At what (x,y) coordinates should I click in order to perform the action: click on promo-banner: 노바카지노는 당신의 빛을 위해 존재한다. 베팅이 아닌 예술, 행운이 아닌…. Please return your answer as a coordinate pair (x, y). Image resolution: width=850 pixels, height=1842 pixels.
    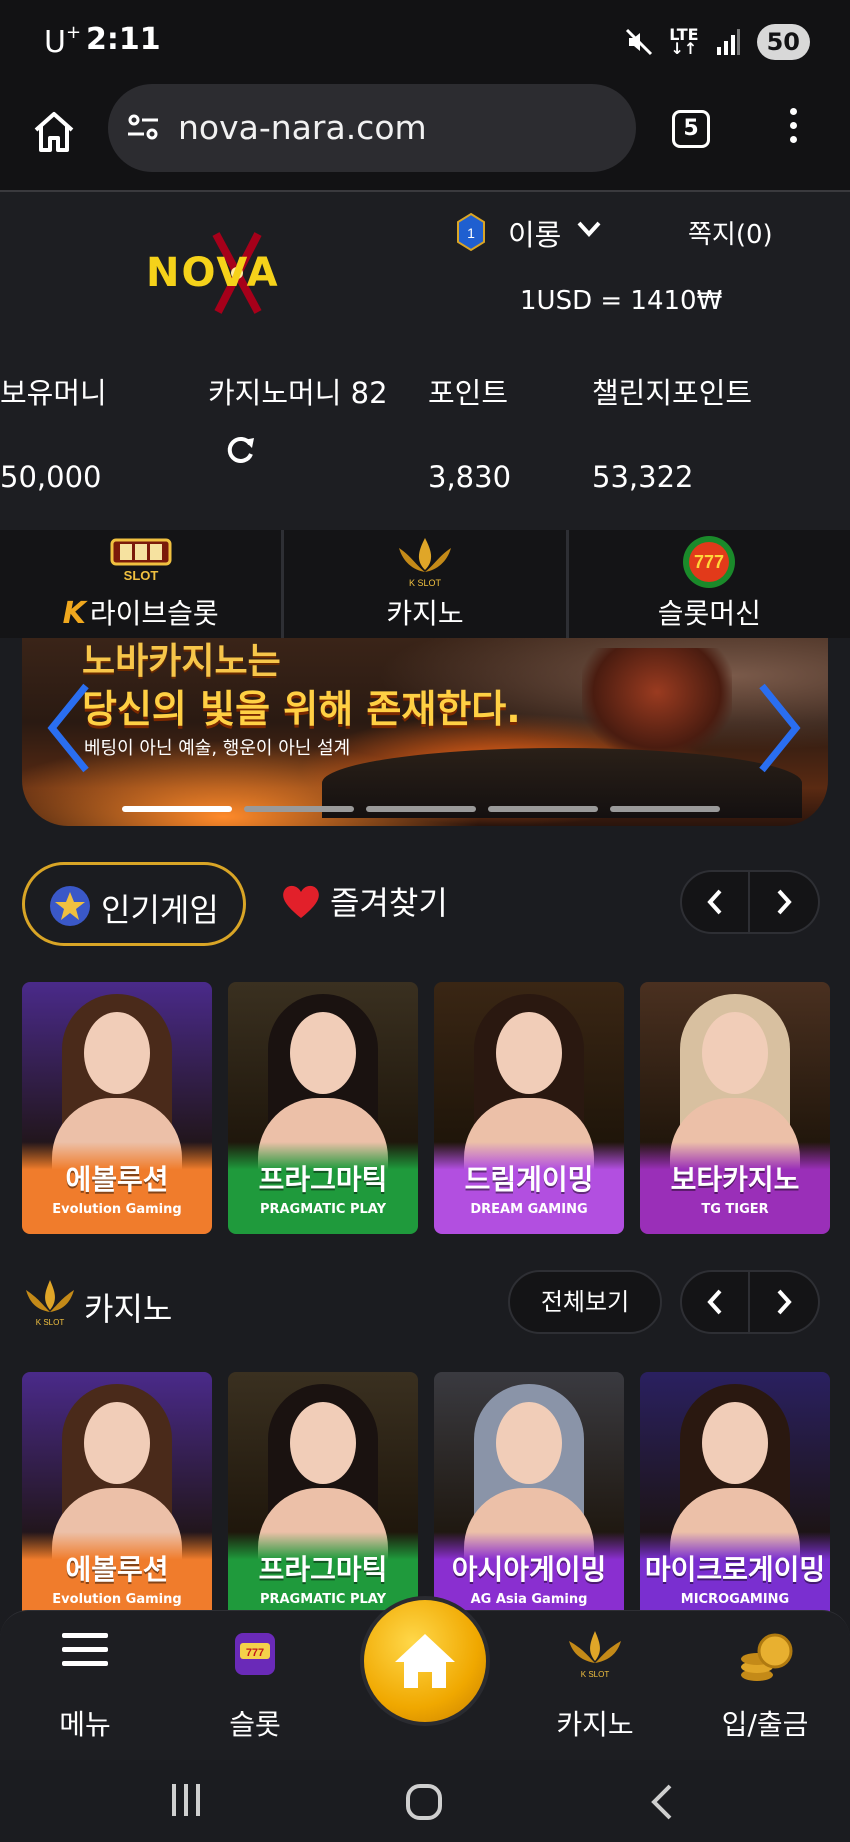
    Looking at the image, I should click on (425, 732).